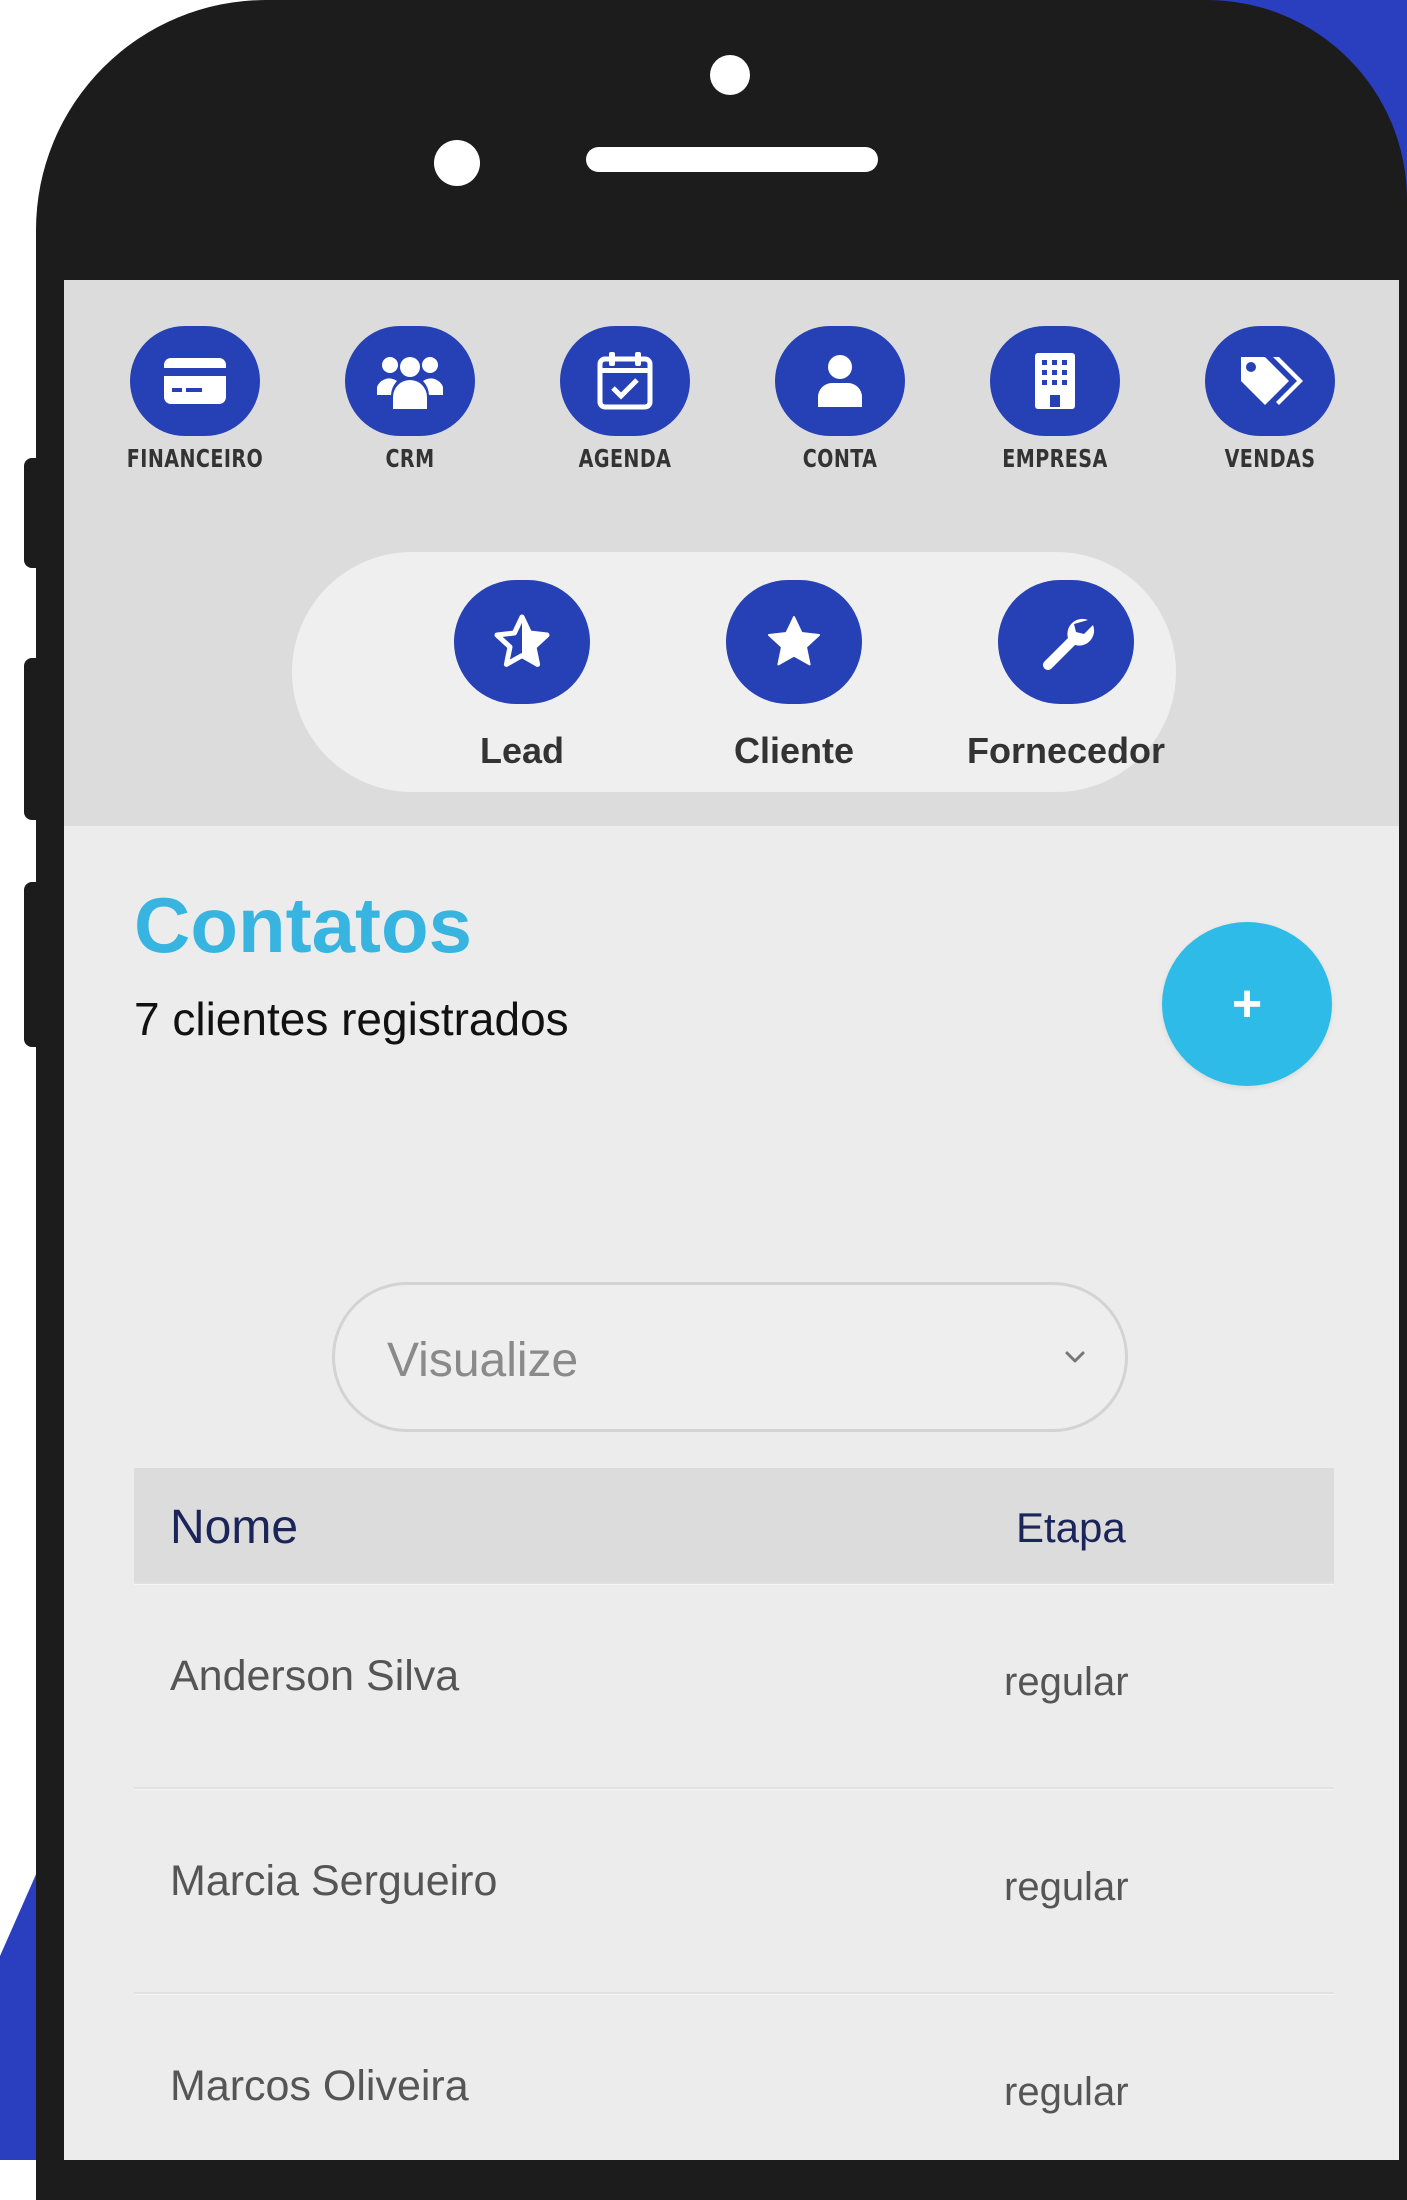 The height and width of the screenshot is (2200, 1407). What do you see at coordinates (522, 750) in the screenshot?
I see `contact-type-label: Lead` at bounding box center [522, 750].